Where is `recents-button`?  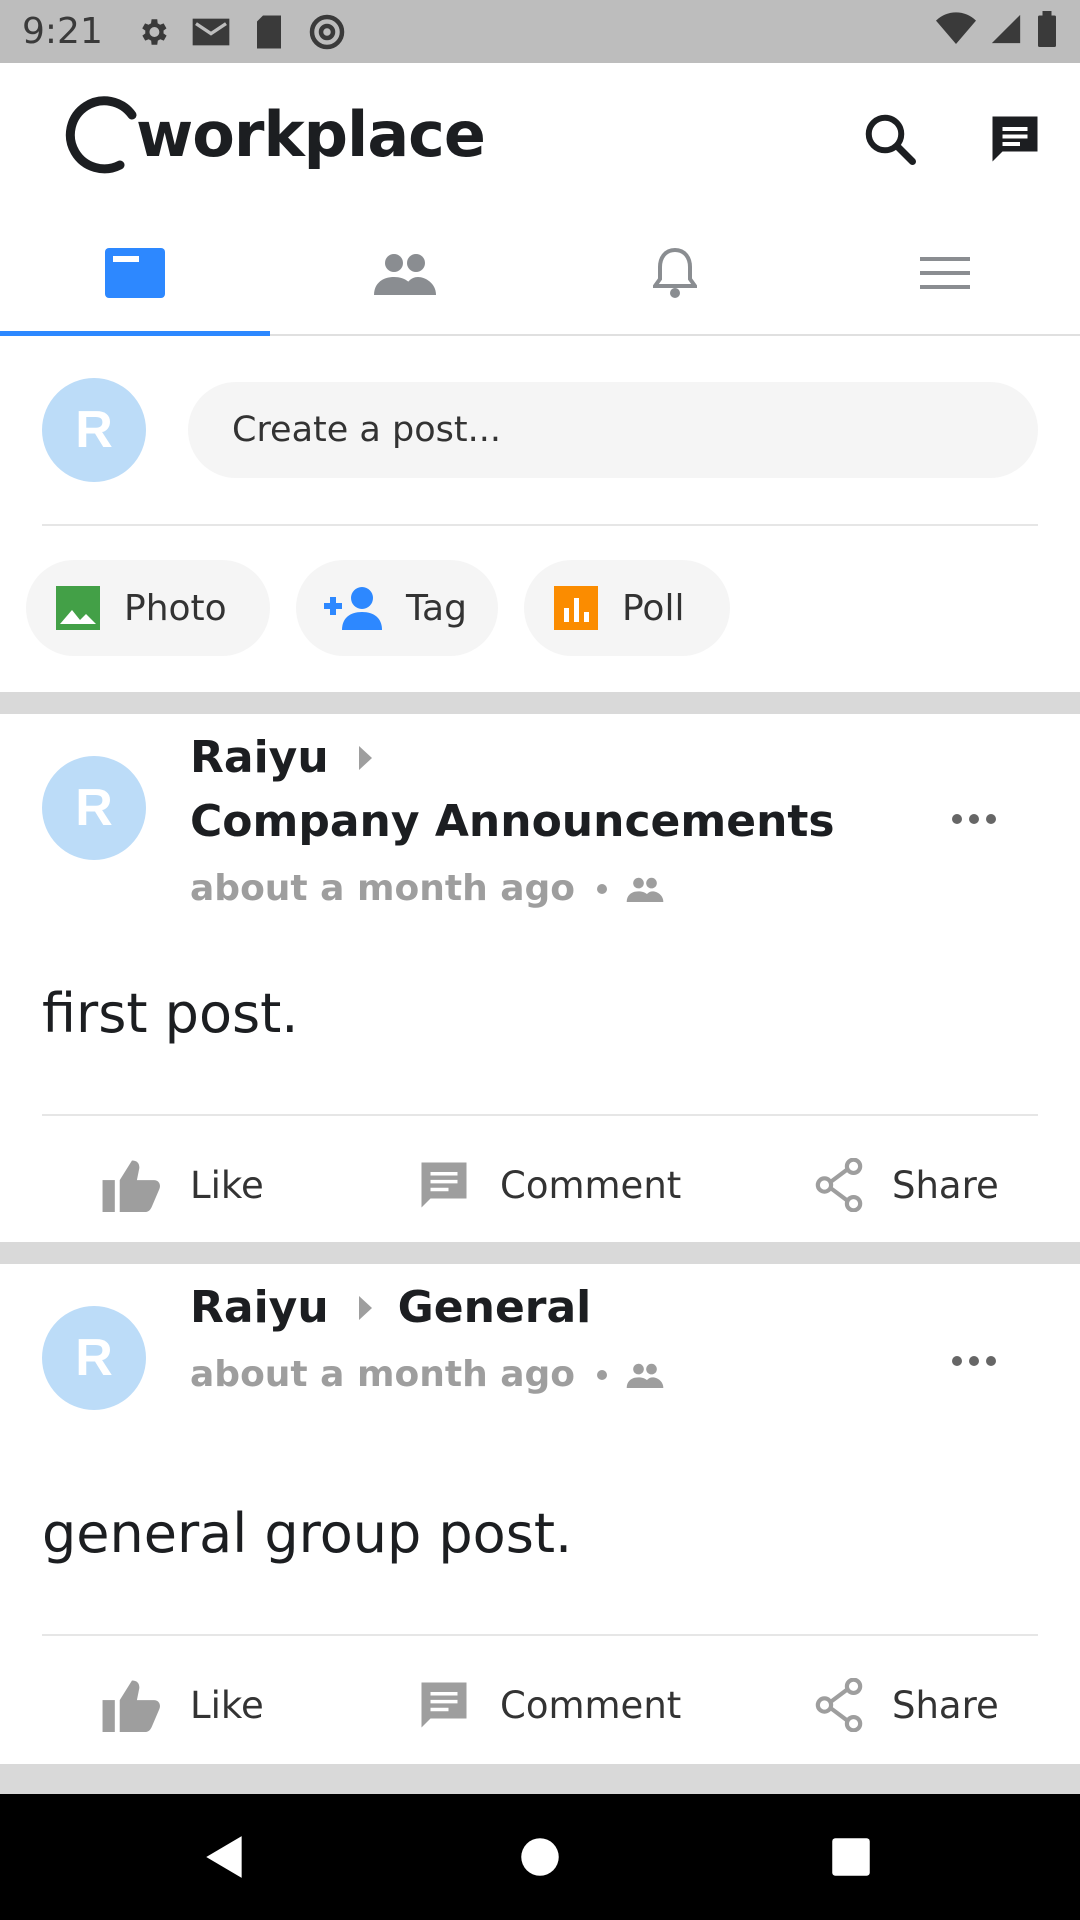 recents-button is located at coordinates (851, 1857).